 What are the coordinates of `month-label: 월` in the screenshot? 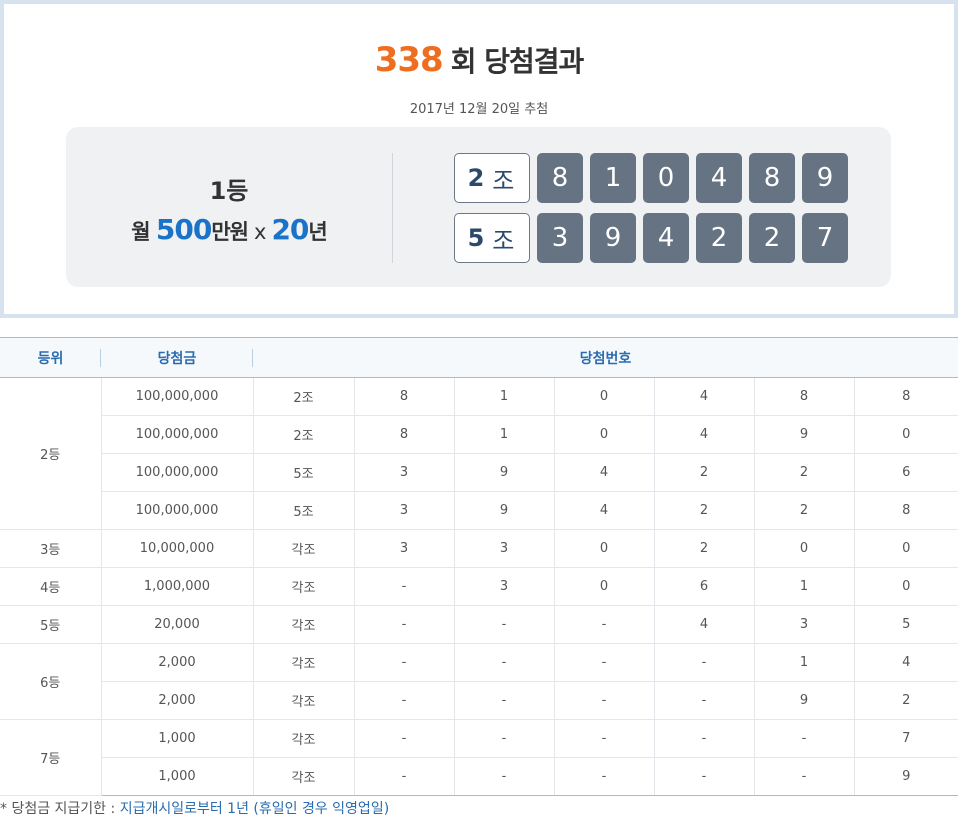 It's located at (140, 232).